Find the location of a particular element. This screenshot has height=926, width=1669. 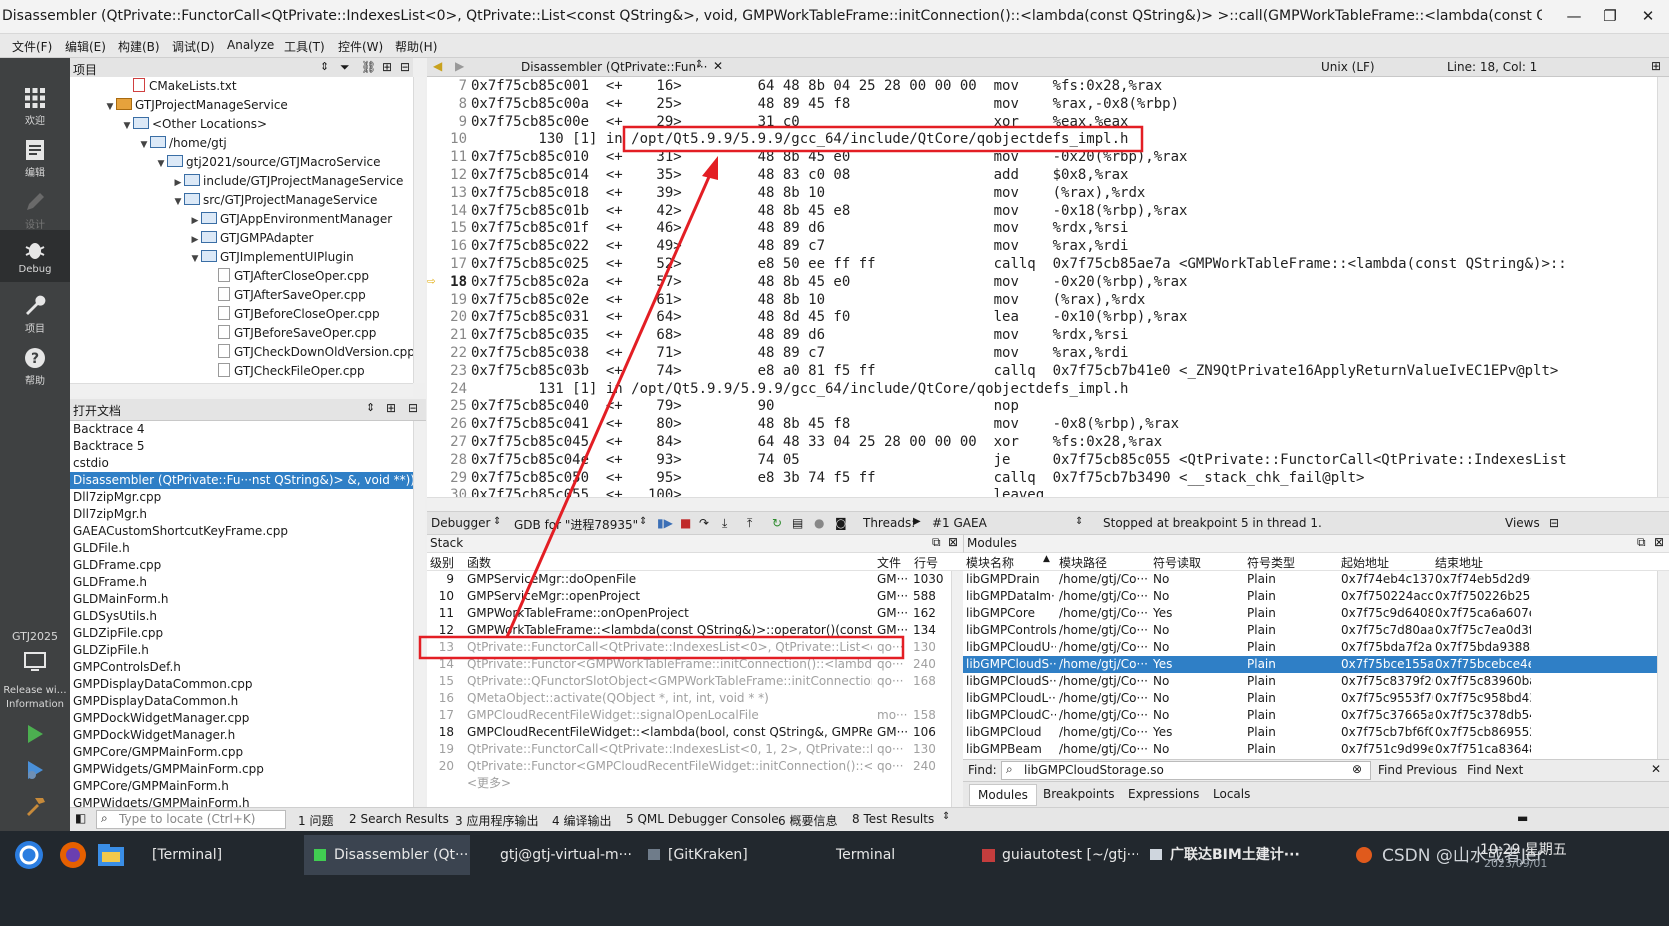

toggle-sidebar-icon: ◧ is located at coordinates (80, 818).